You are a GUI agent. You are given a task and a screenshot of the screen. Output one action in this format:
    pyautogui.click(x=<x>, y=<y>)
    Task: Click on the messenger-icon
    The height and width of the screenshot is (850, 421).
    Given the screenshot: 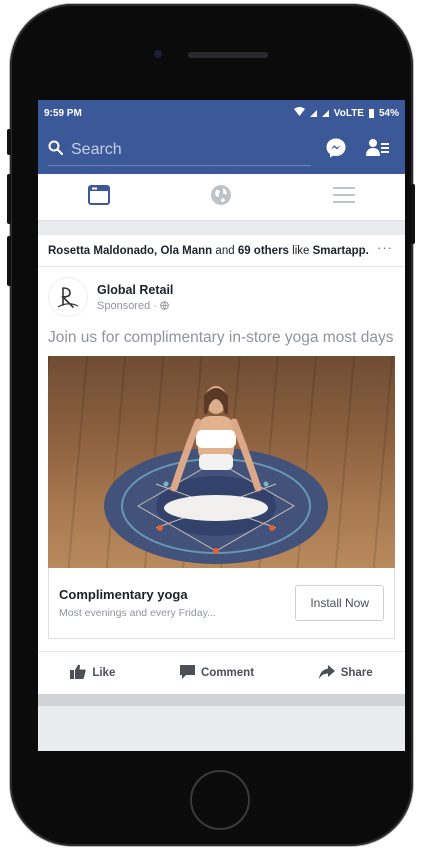 What is the action you would take?
    pyautogui.click(x=336, y=150)
    